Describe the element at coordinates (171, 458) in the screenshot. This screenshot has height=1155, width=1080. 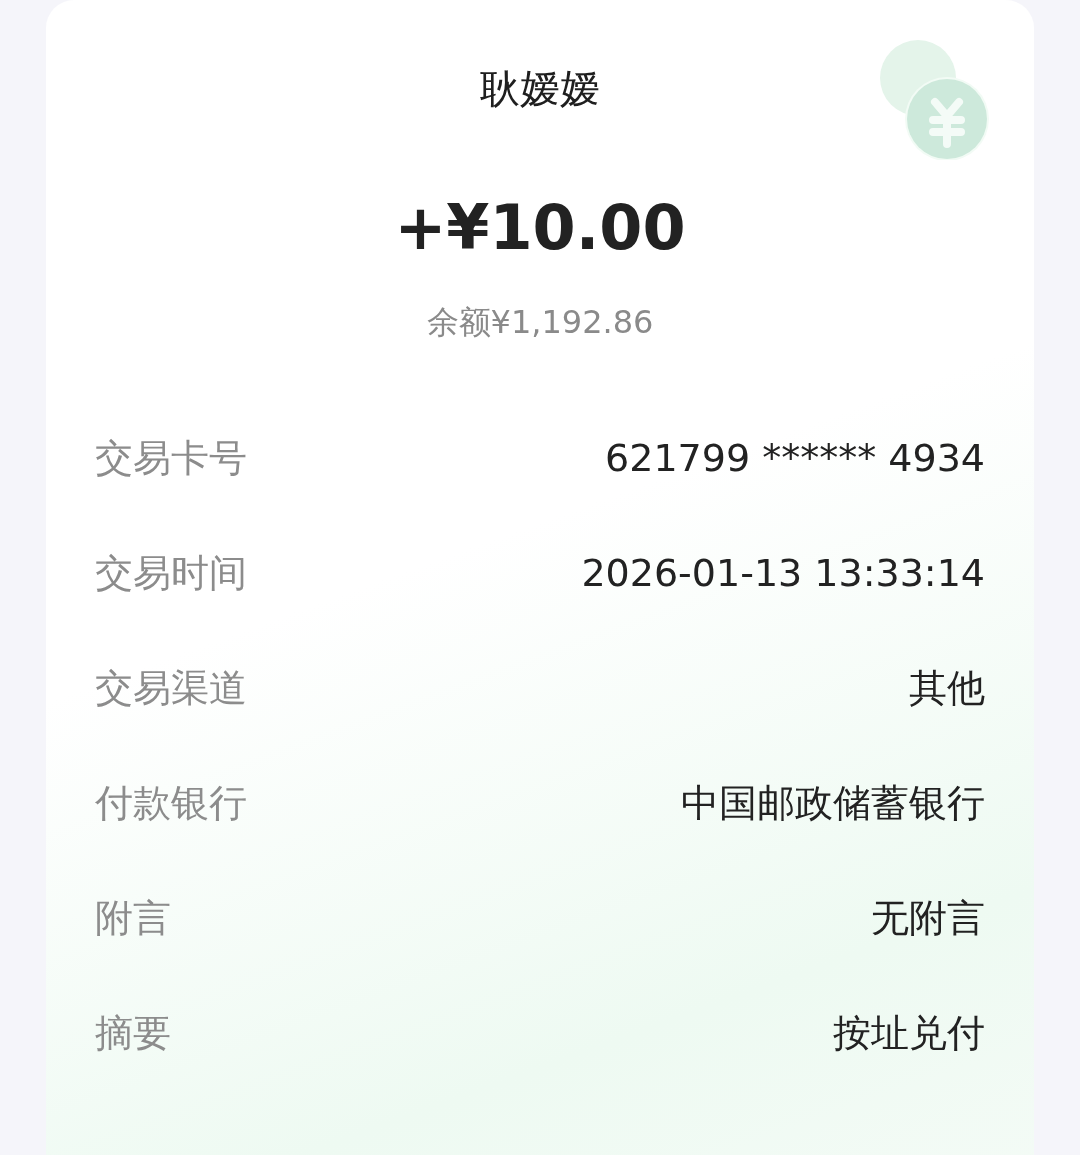
I see `detail-label: 交易卡号` at that location.